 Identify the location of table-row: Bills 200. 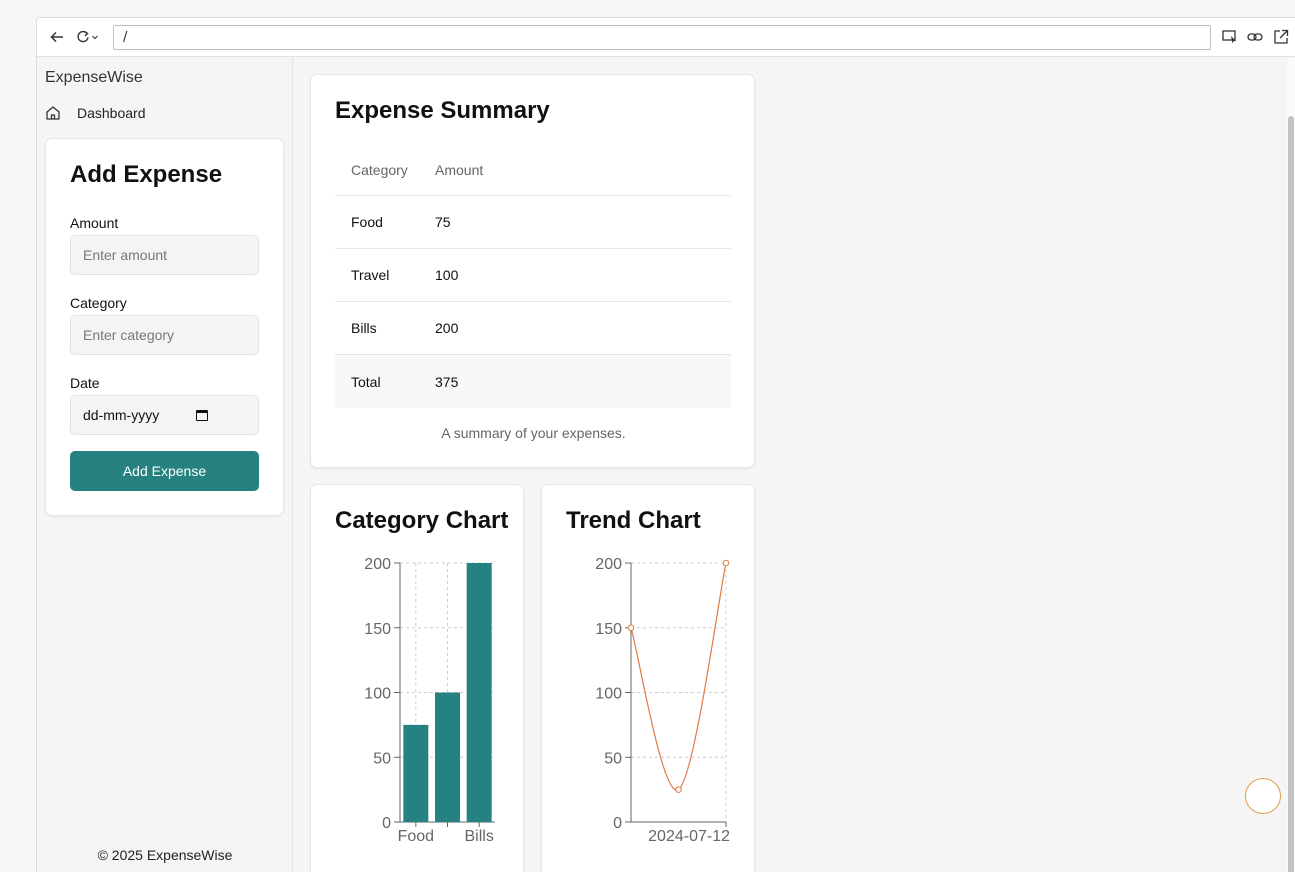
(533, 328).